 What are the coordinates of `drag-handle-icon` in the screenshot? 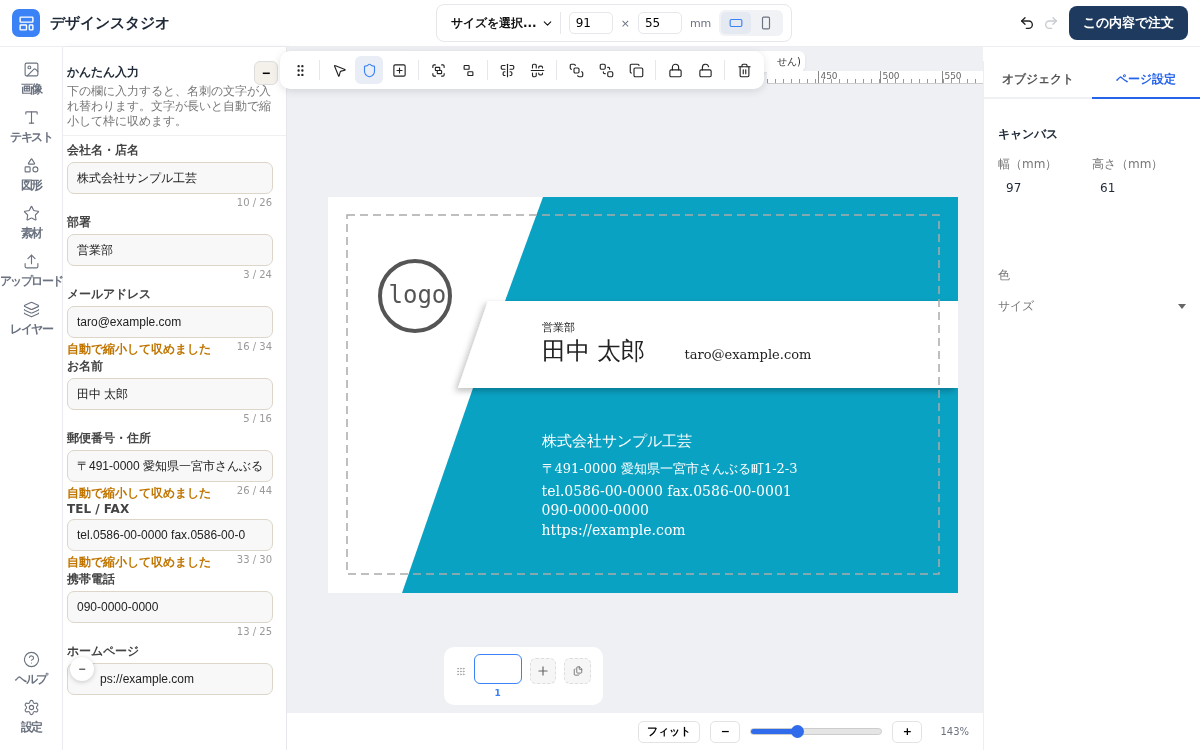 It's located at (461, 671).